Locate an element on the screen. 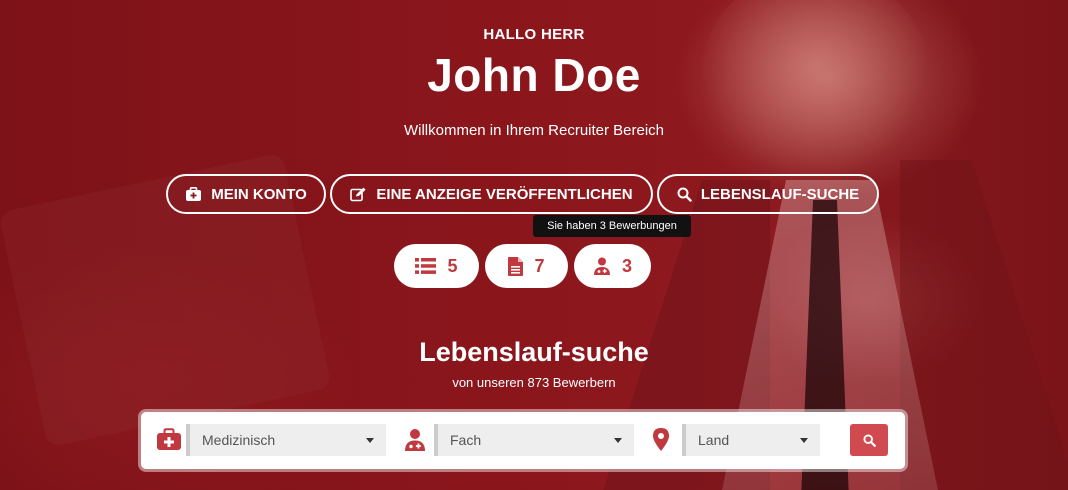  search-subtitle: von unseren 873 Bewerbern is located at coordinates (534, 382).